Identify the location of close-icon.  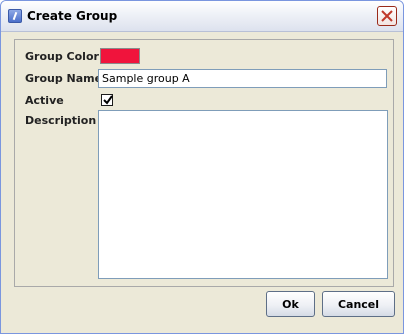
(387, 16).